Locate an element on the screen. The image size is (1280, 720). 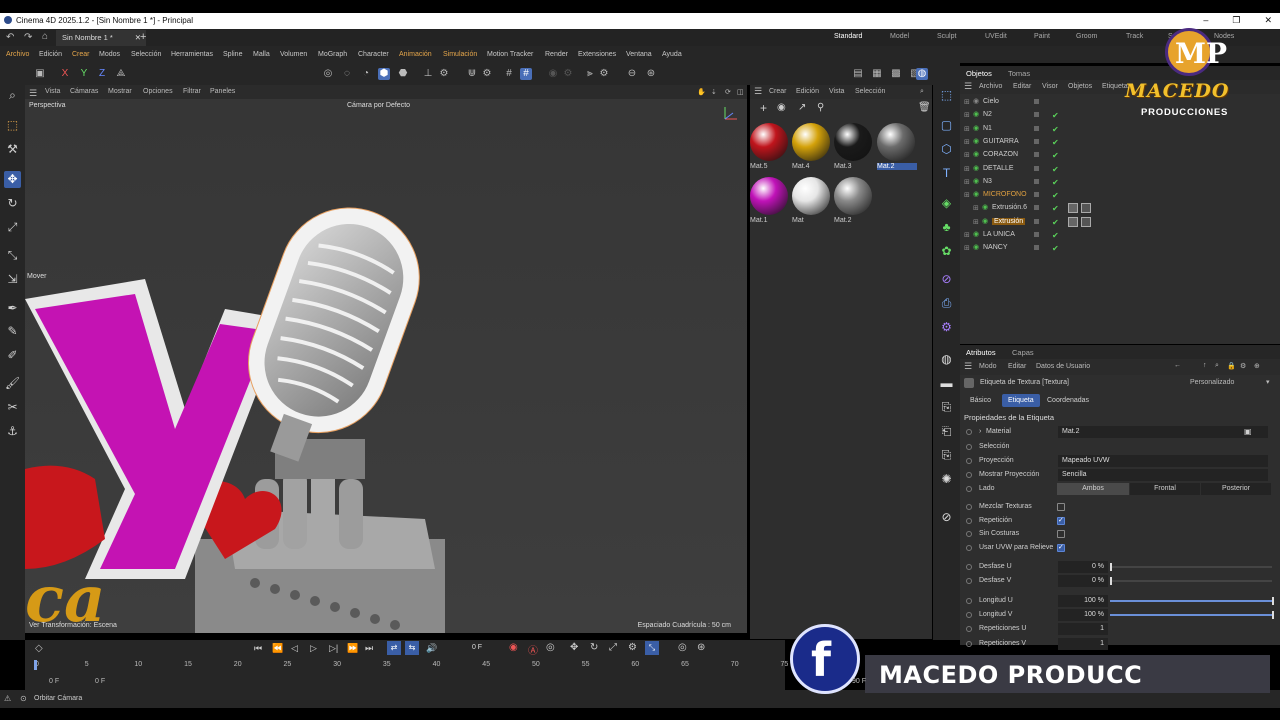
tab-objetos: Objetos is located at coordinates (979, 73).